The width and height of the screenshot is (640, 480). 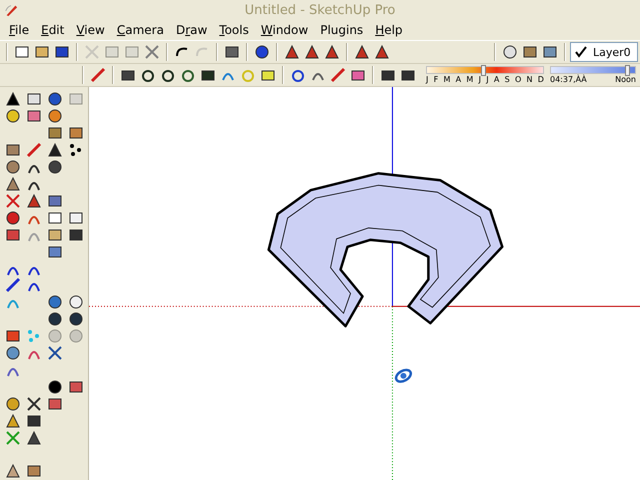 What do you see at coordinates (612, 52) in the screenshot?
I see `layer-name: Layer0` at bounding box center [612, 52].